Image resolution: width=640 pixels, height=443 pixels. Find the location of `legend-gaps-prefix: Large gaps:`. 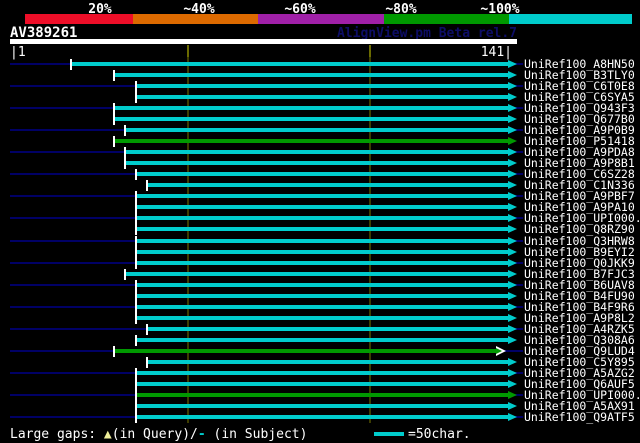

legend-gaps-prefix: Large gaps: is located at coordinates (57, 434).